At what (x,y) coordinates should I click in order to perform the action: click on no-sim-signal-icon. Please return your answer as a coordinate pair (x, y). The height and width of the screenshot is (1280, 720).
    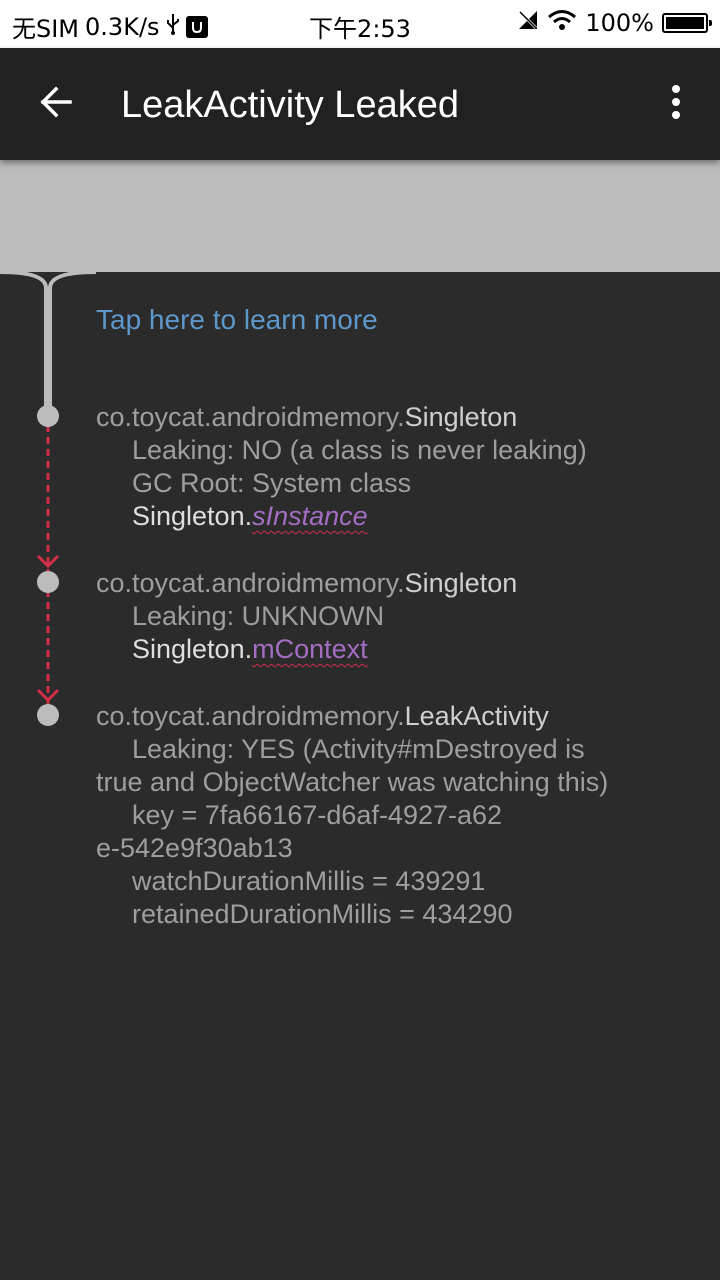
    Looking at the image, I should click on (528, 23).